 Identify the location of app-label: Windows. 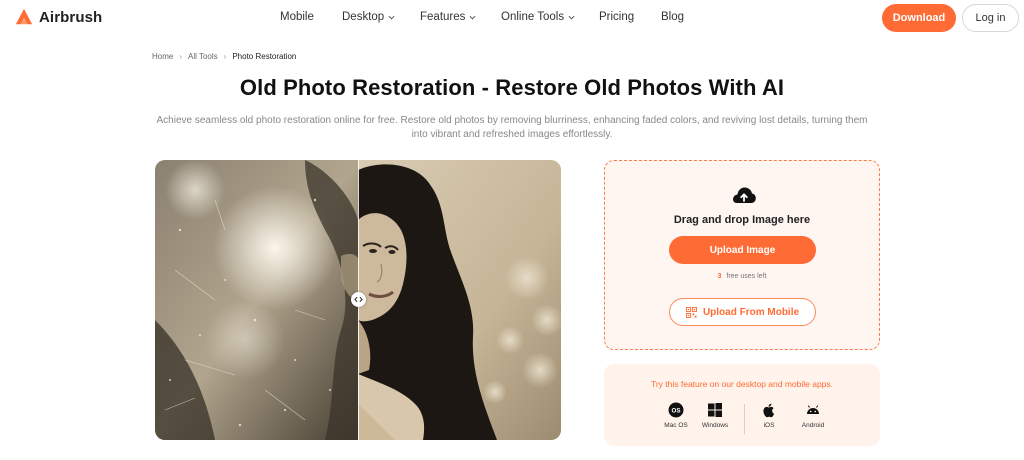
(715, 425).